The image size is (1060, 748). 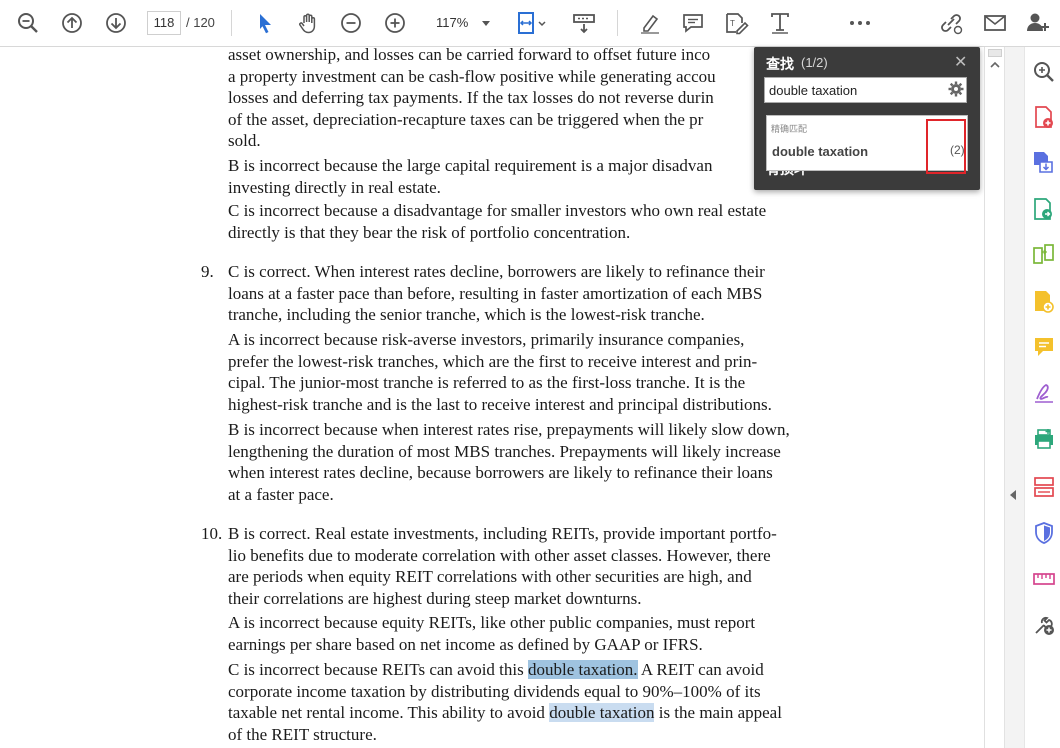 I want to click on zoom-value: 117%, so click(x=452, y=22).